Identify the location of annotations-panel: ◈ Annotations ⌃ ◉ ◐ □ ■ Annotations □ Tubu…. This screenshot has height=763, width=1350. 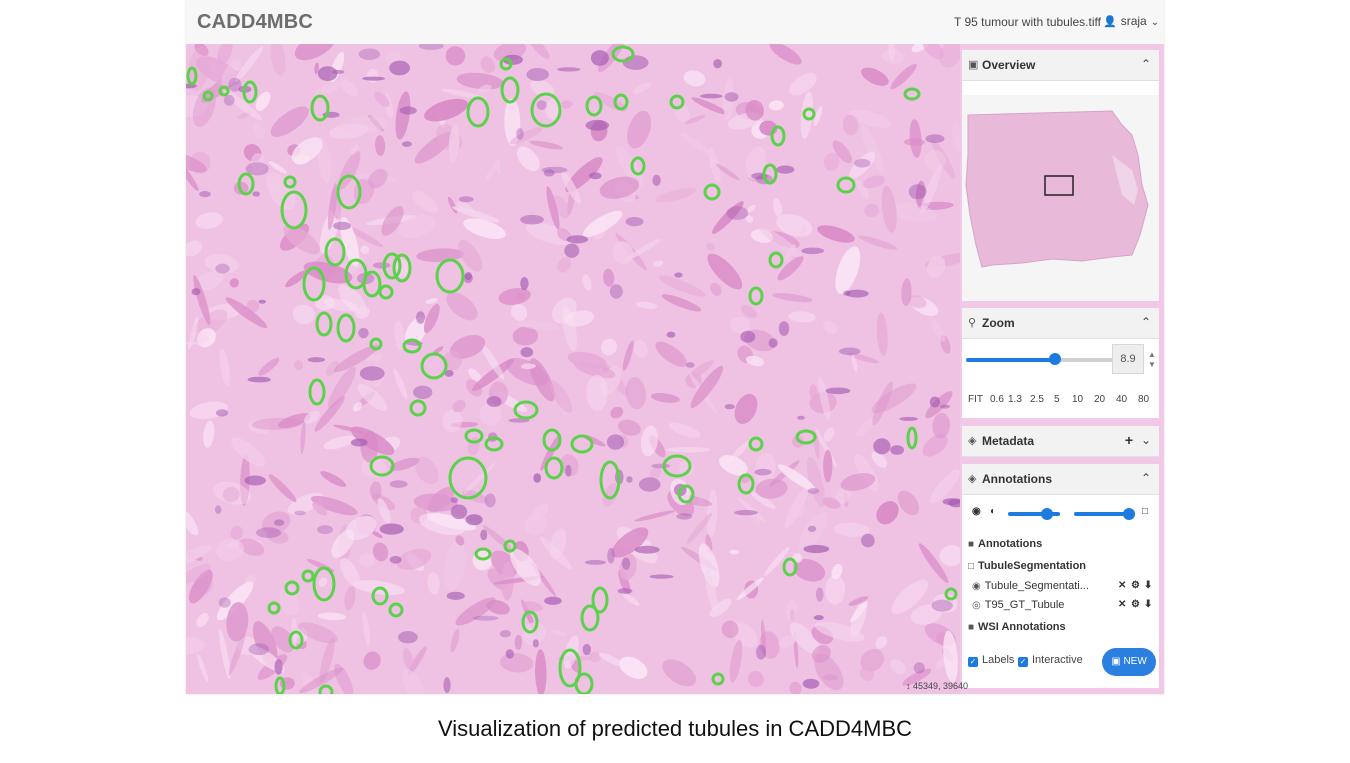
(1060, 576).